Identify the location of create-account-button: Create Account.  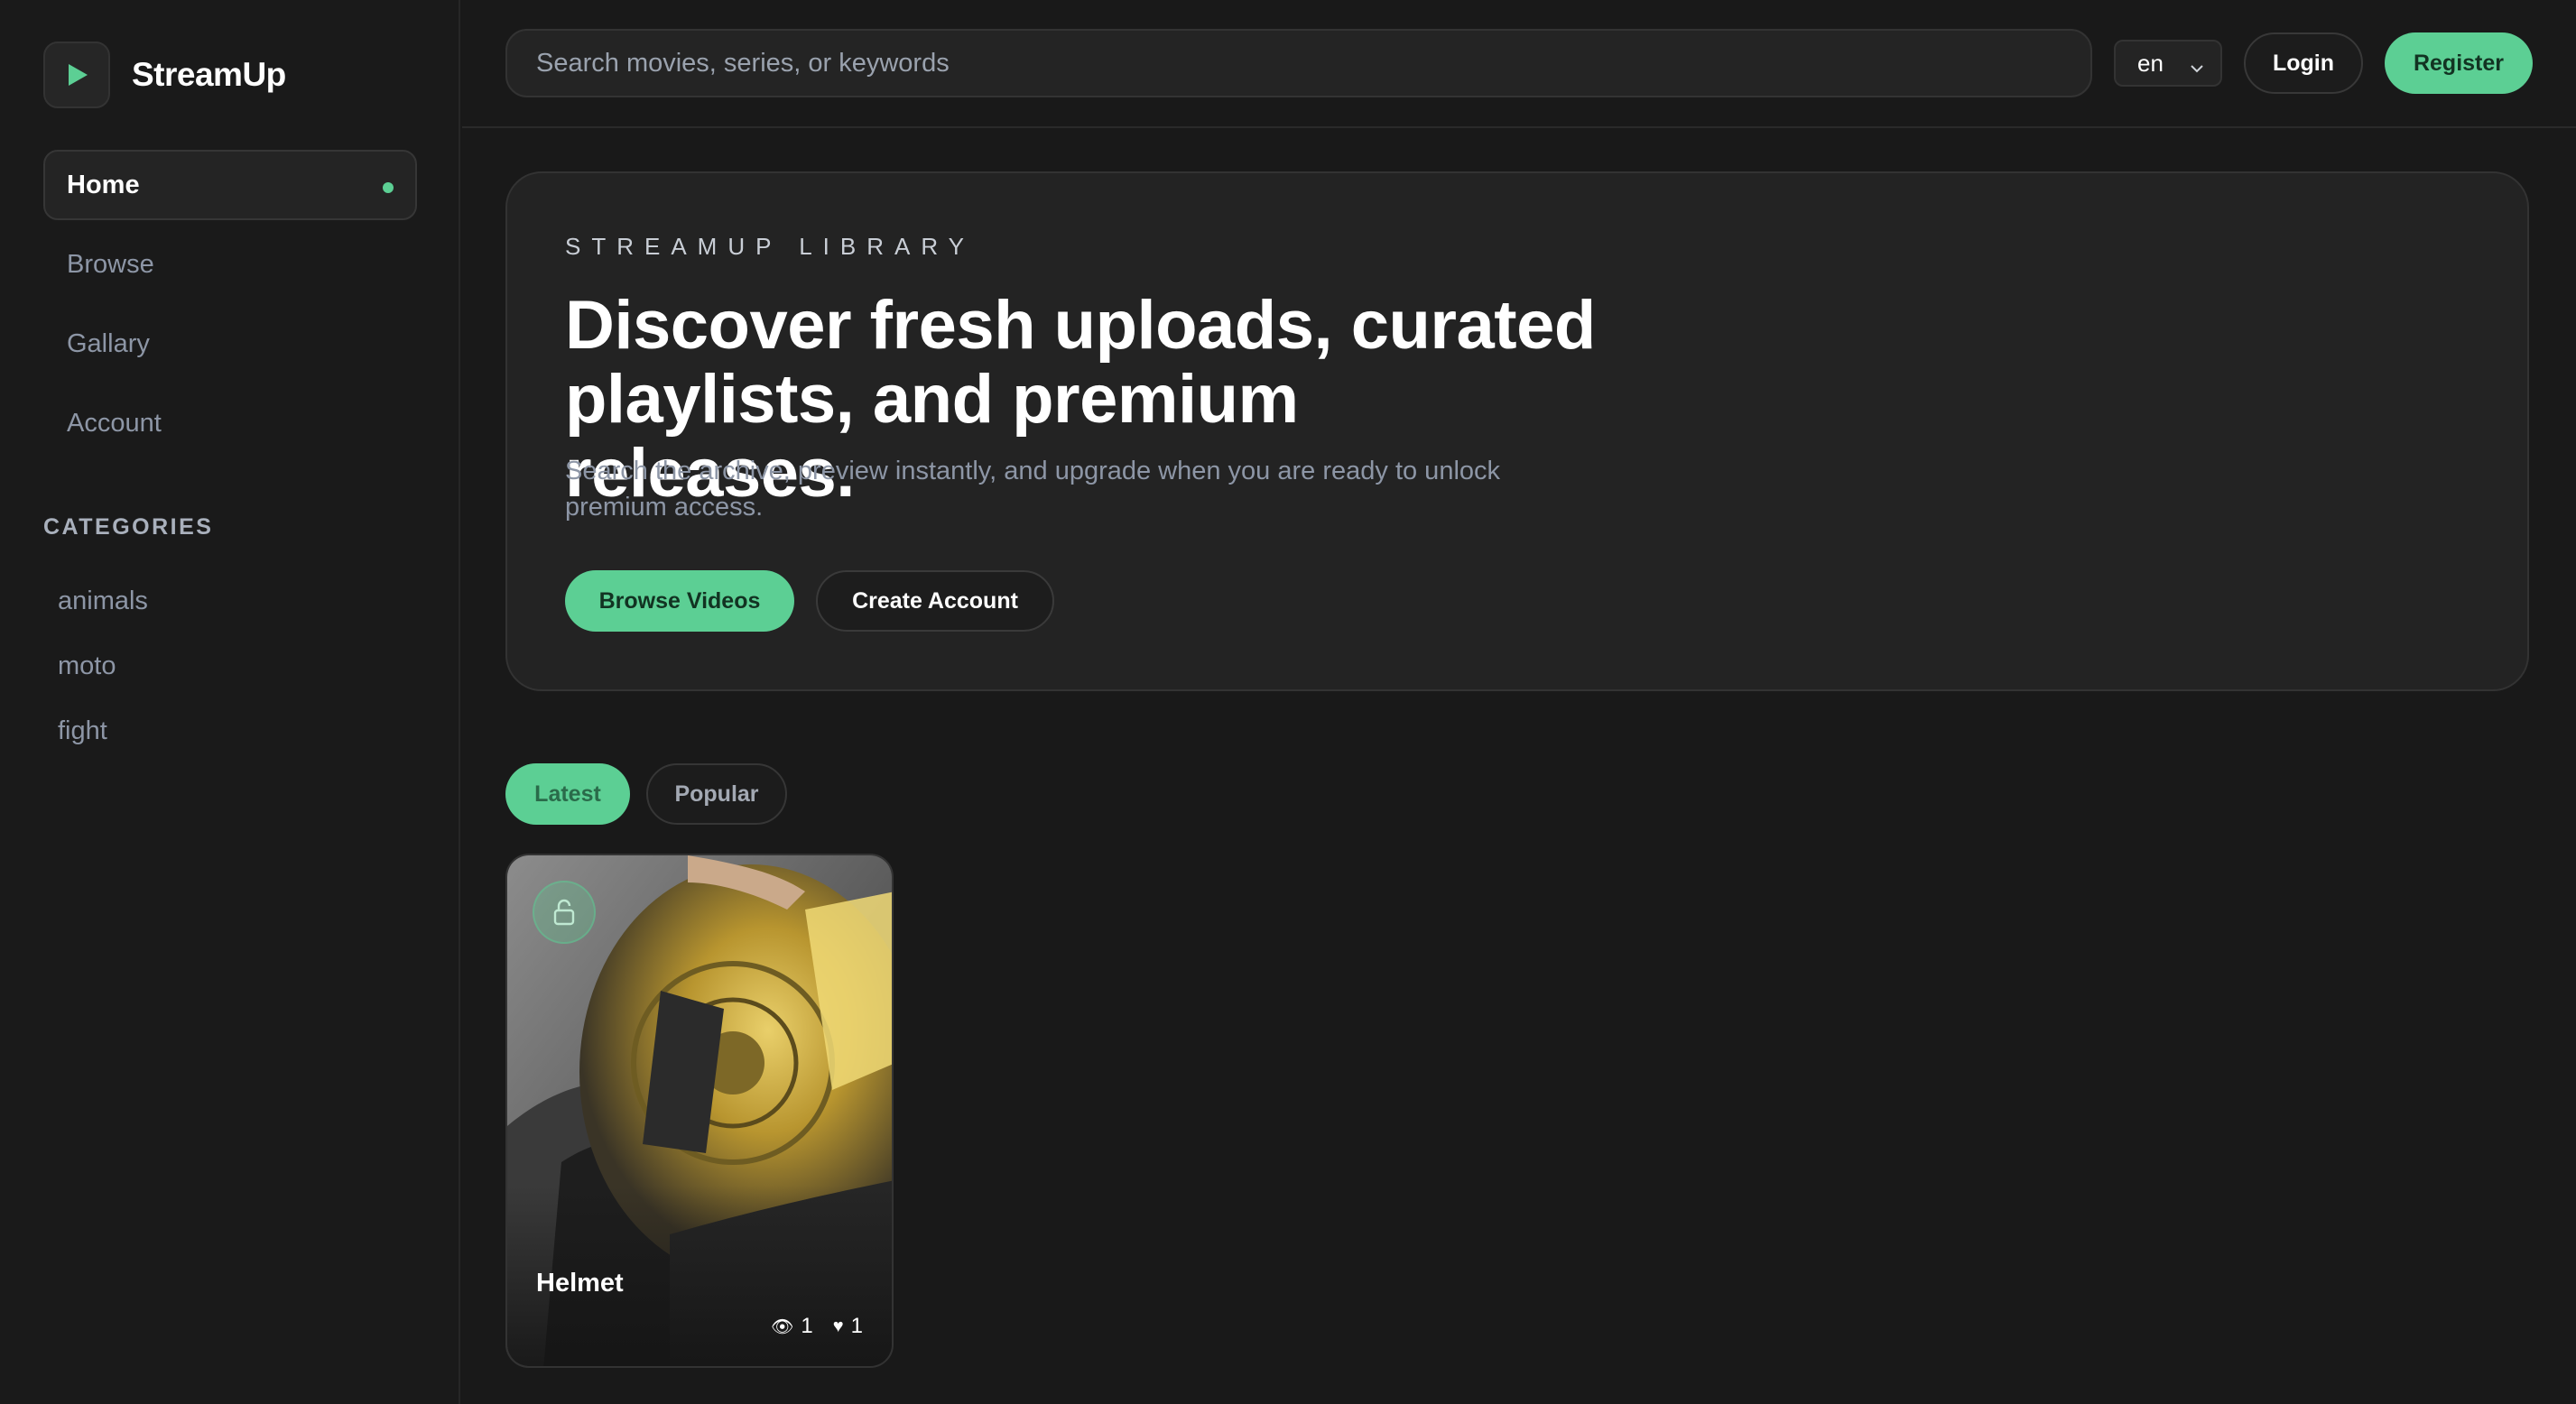
(935, 601).